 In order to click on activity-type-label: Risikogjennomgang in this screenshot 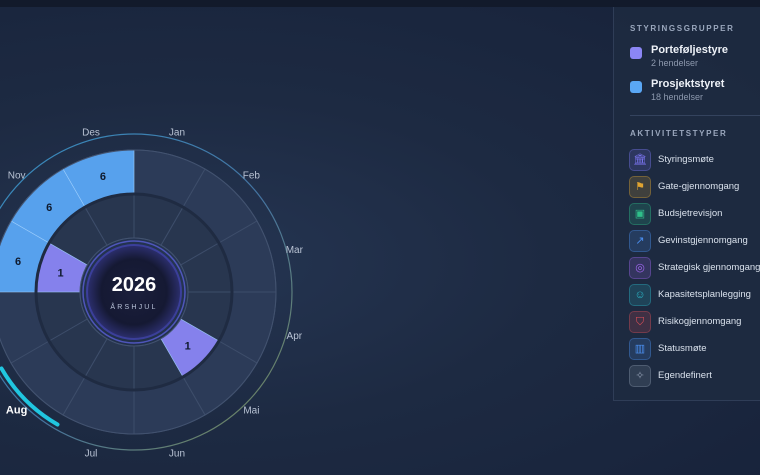, I will do `click(700, 321)`.